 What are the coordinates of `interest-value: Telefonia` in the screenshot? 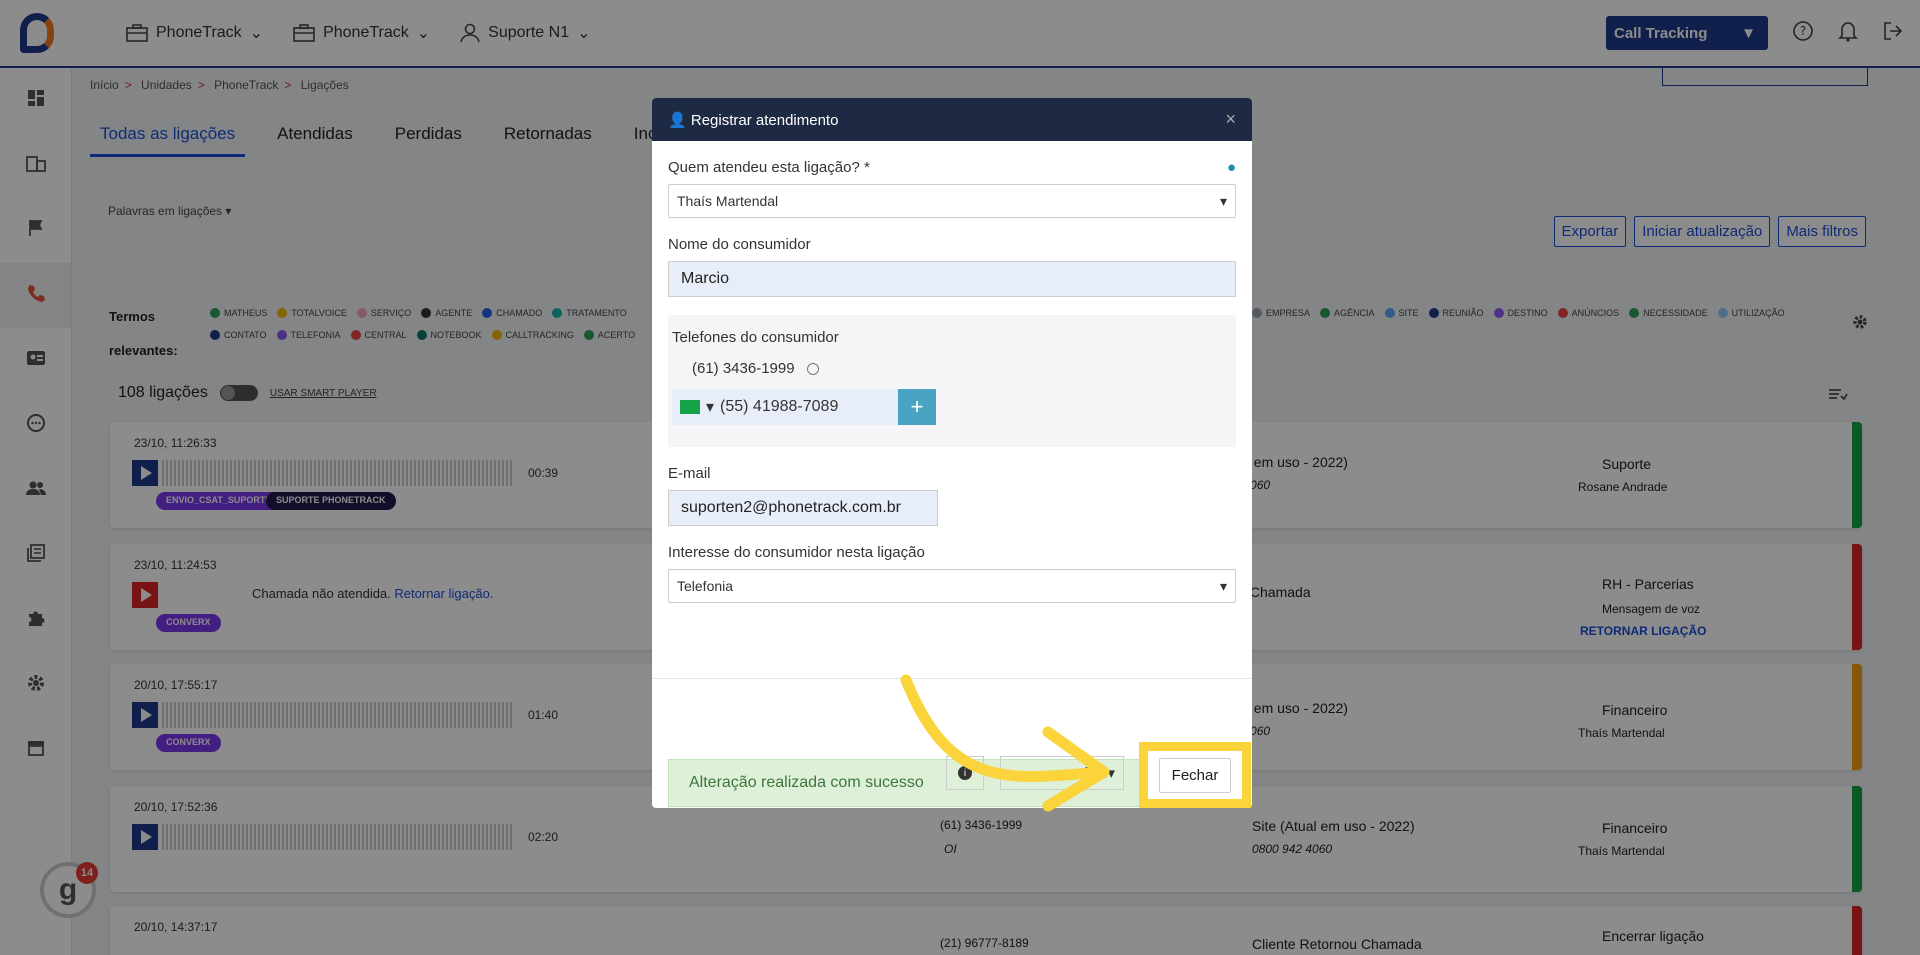 It's located at (705, 586).